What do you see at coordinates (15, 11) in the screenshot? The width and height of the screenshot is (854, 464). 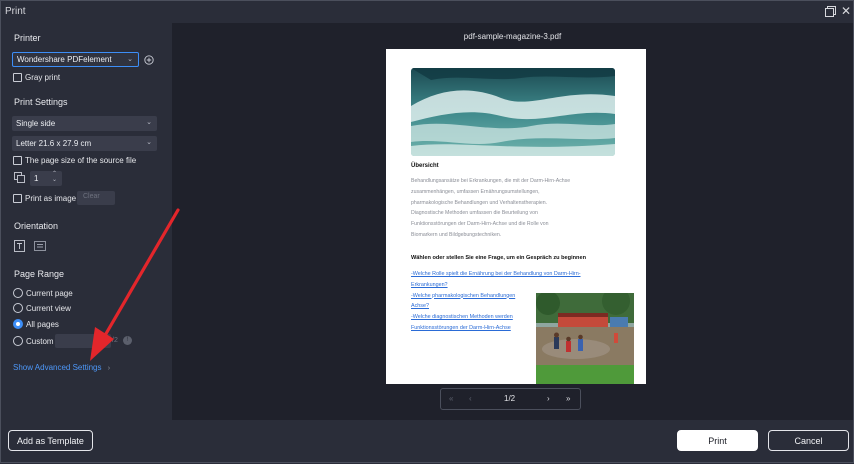 I see `window-title: Print` at bounding box center [15, 11].